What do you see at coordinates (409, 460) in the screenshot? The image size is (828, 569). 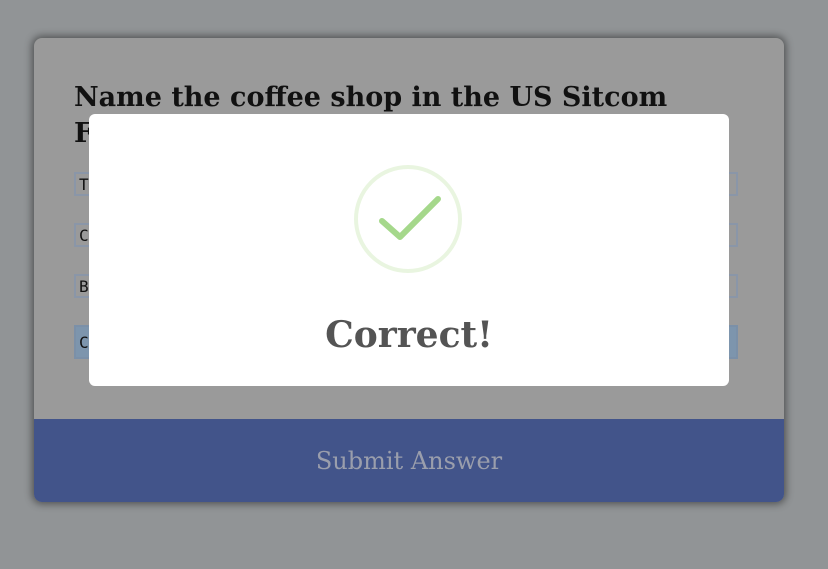 I see `submit-answer-button: Submit Answer` at bounding box center [409, 460].